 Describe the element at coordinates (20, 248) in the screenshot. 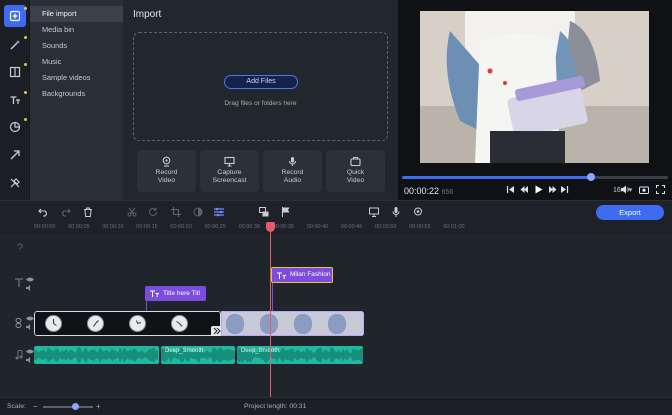

I see `add-track-icon` at that location.